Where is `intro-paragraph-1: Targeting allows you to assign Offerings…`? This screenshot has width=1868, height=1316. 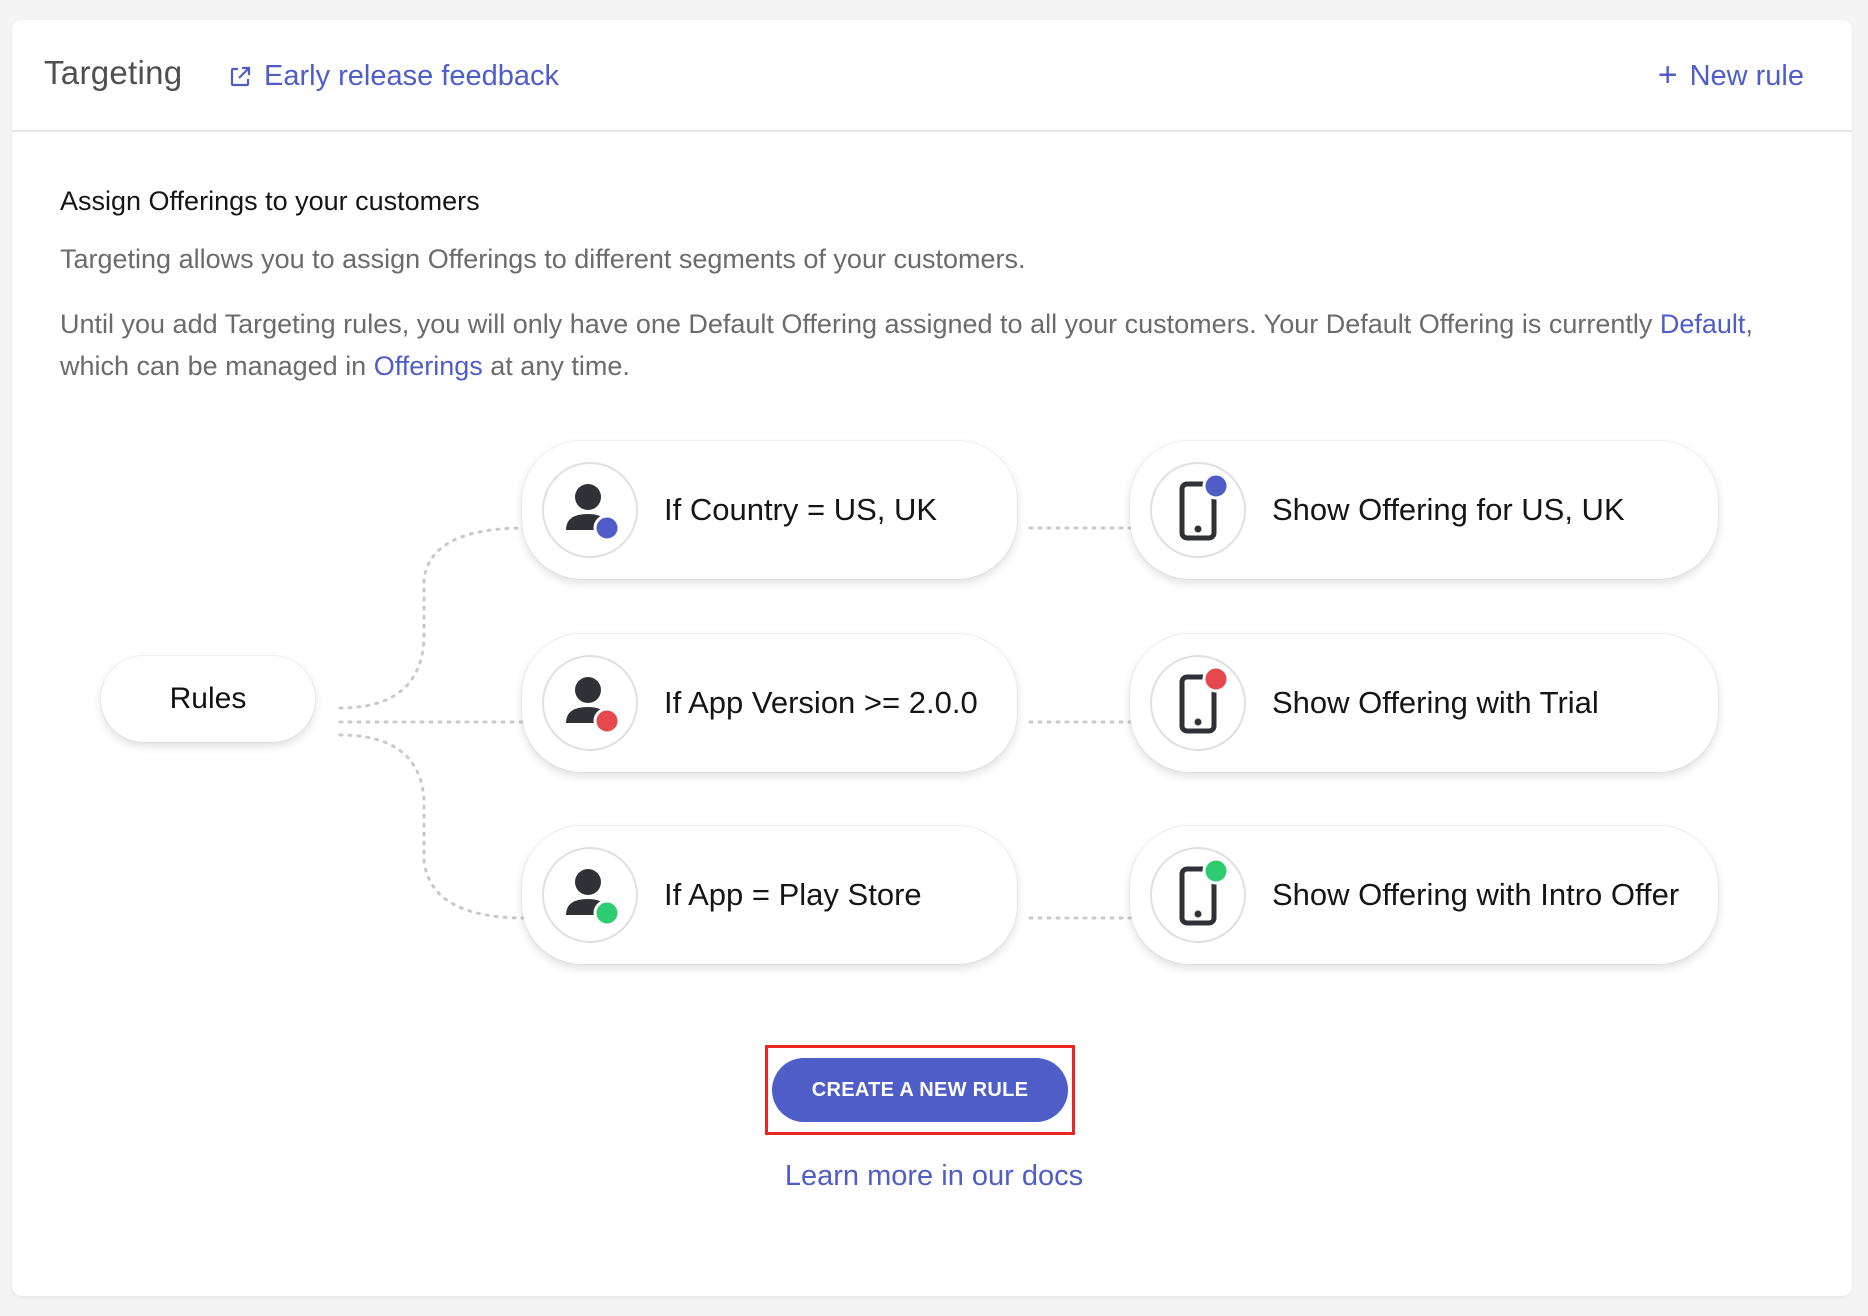 intro-paragraph-1: Targeting allows you to assign Offerings… is located at coordinates (543, 259).